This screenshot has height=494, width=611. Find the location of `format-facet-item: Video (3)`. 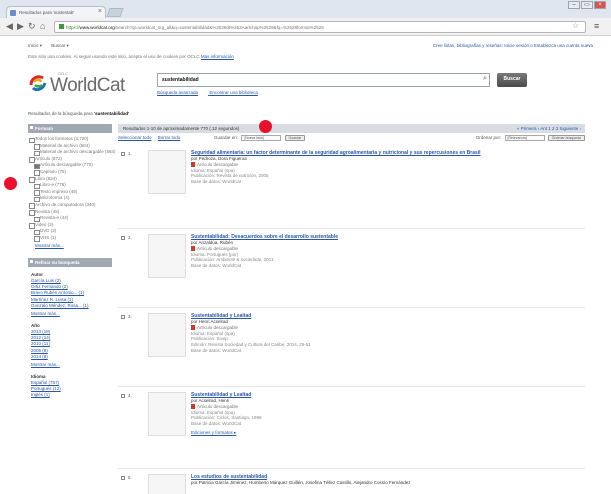

format-facet-item: Video (3) is located at coordinates (70, 225).